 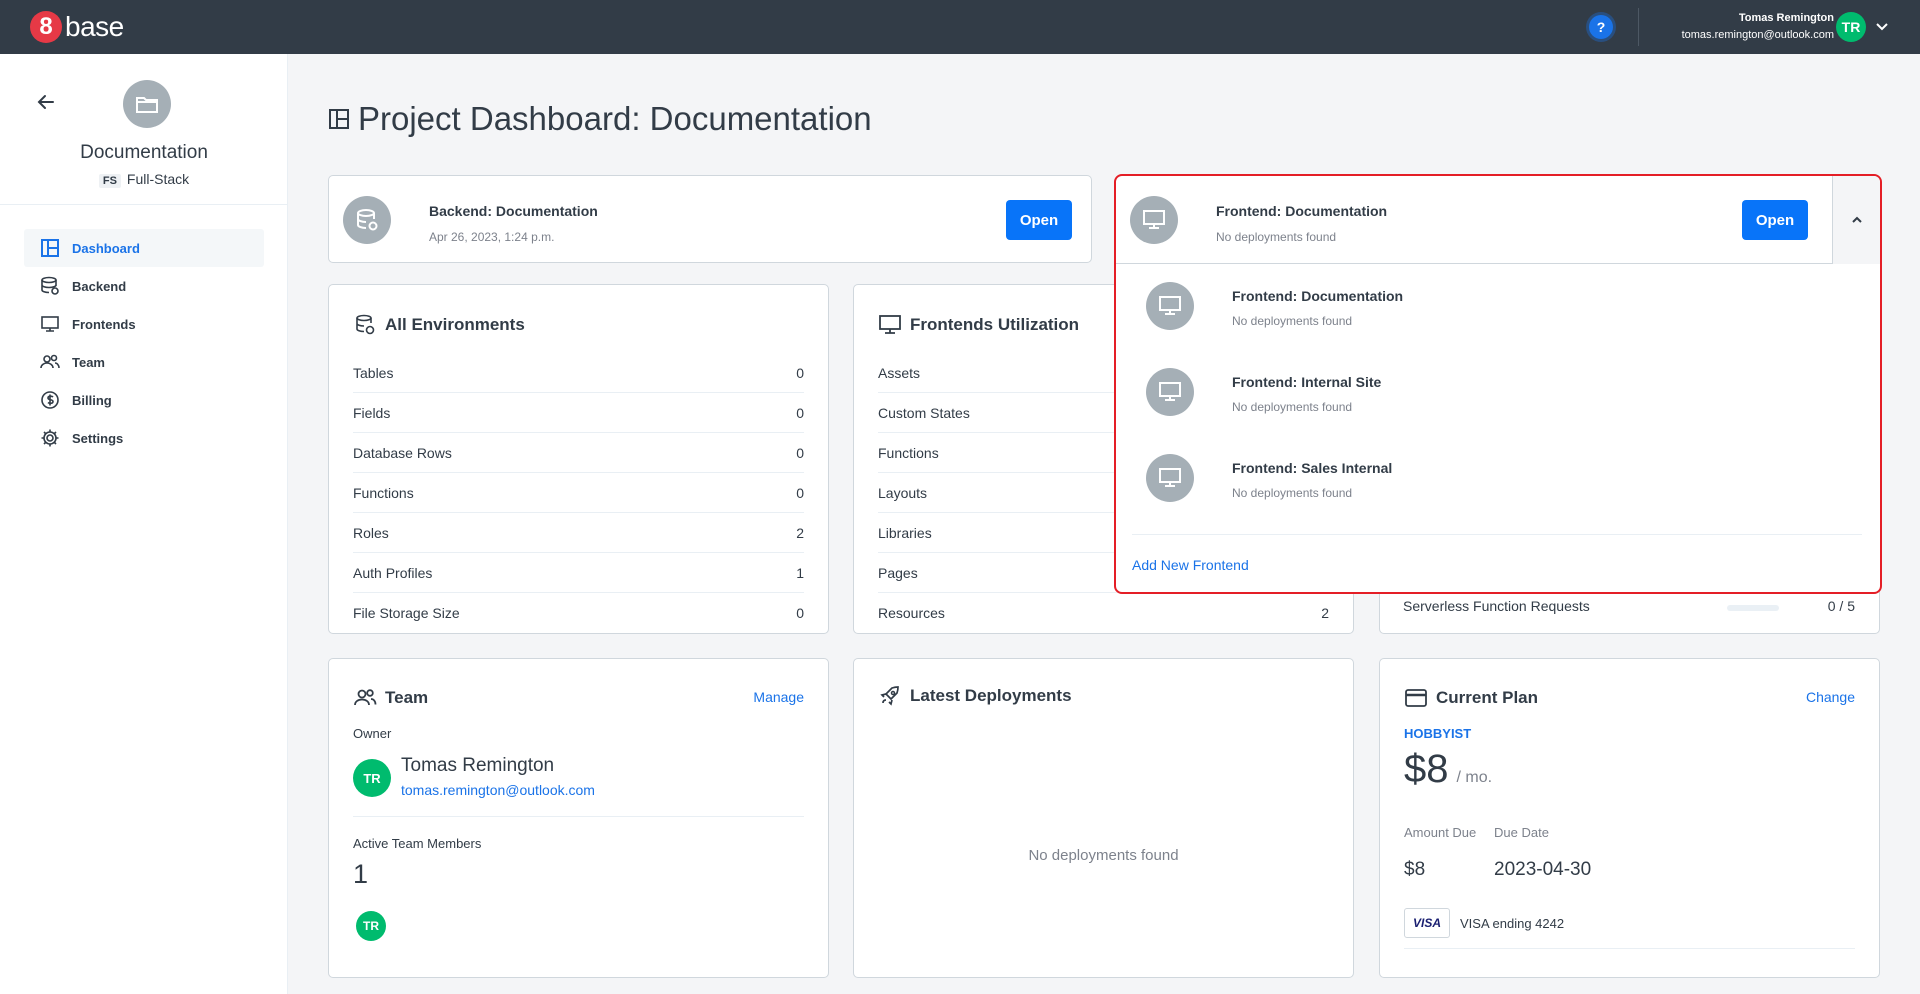 I want to click on card-header: Team, so click(x=390, y=698).